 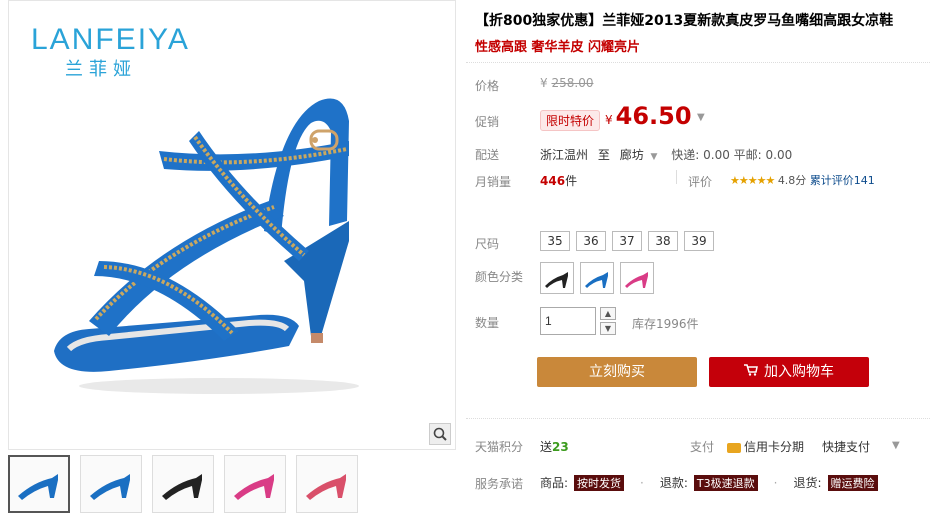 I want to click on service-tag: T3极速退款, so click(x=725, y=482).